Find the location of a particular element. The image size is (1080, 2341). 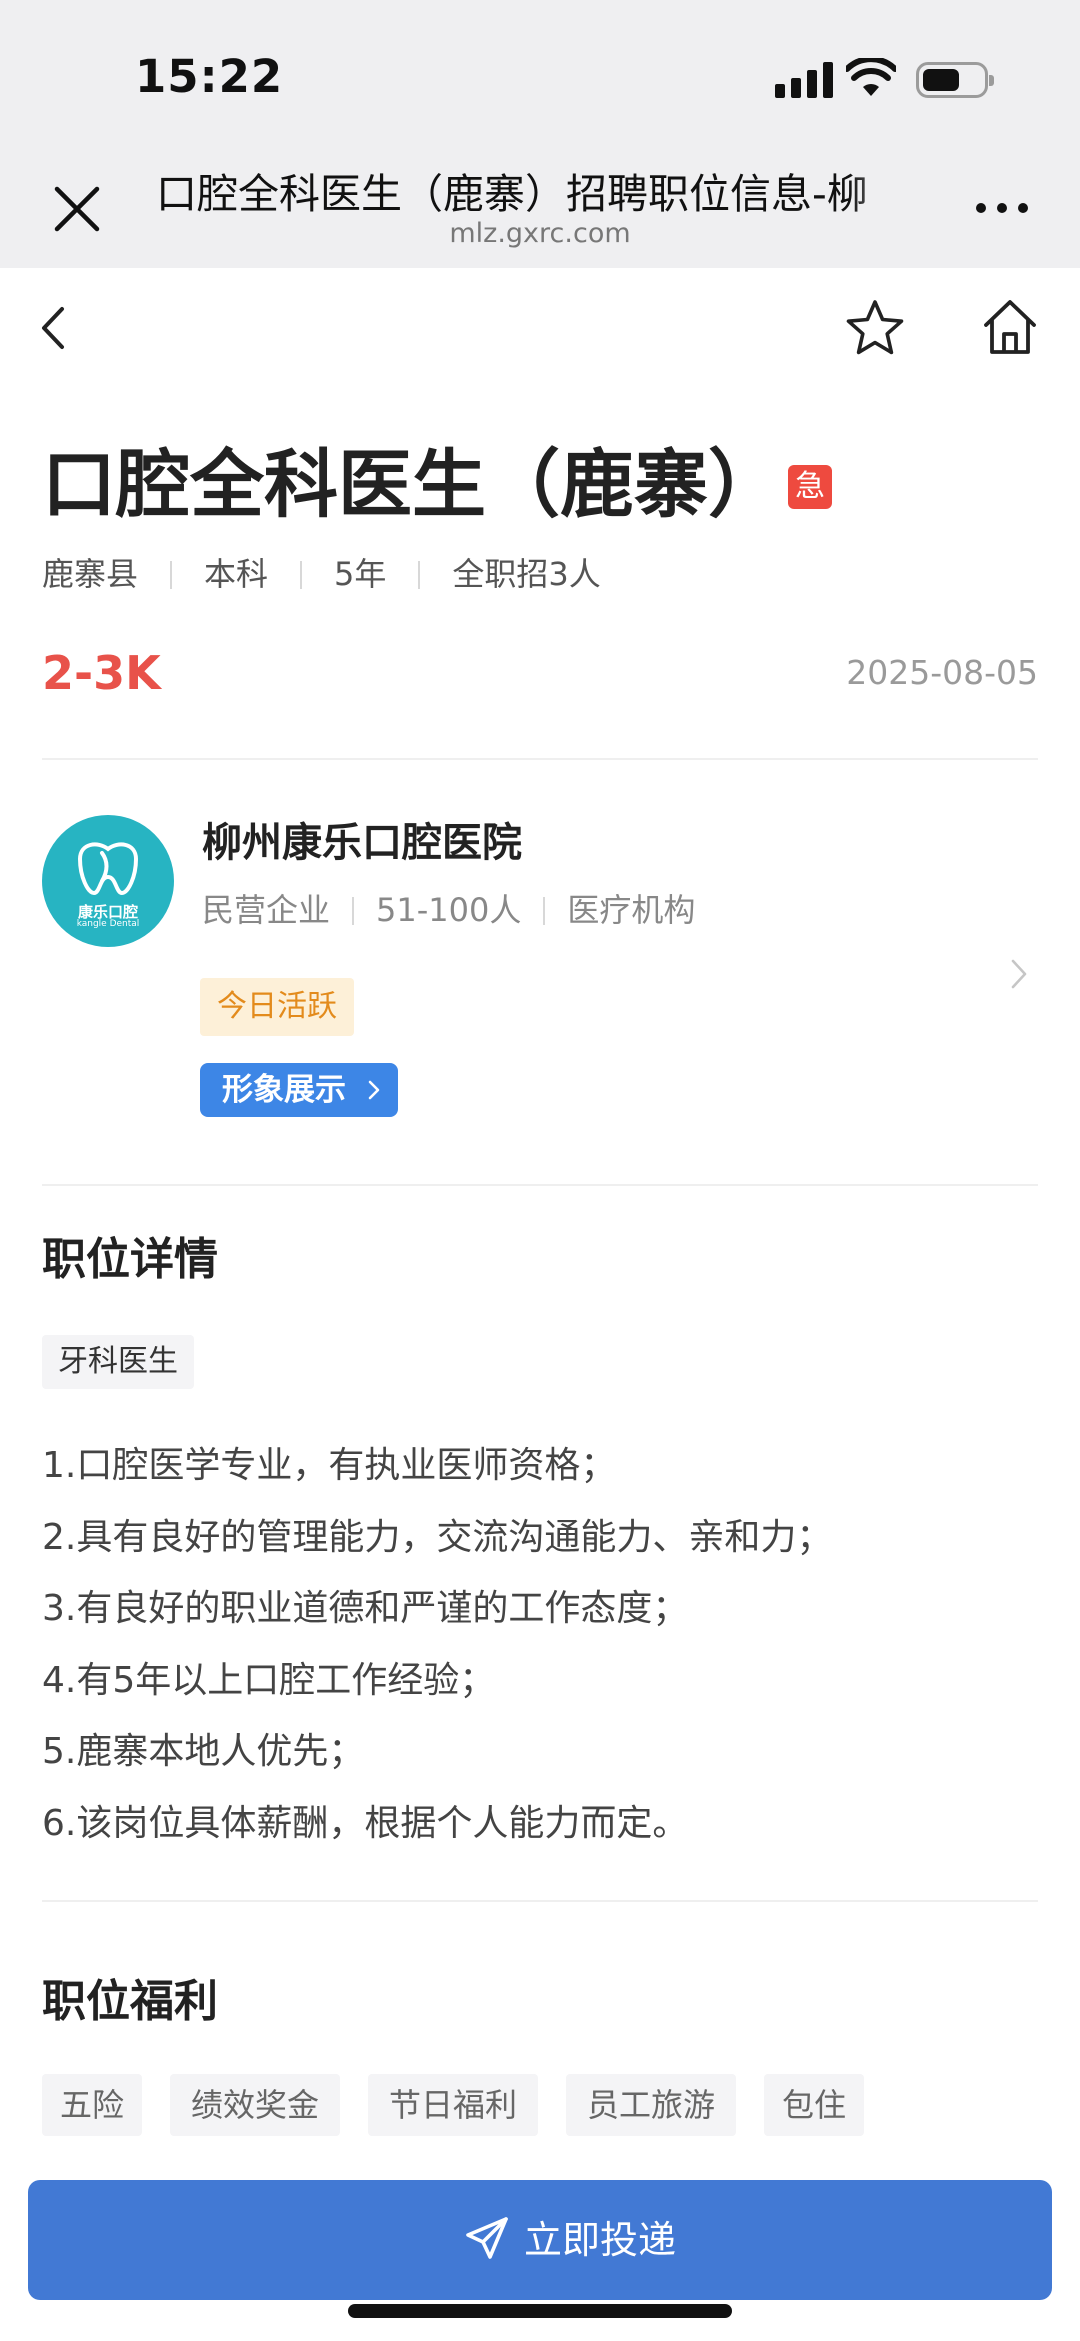

logo-text-en: kangle Dental is located at coordinates (108, 924).